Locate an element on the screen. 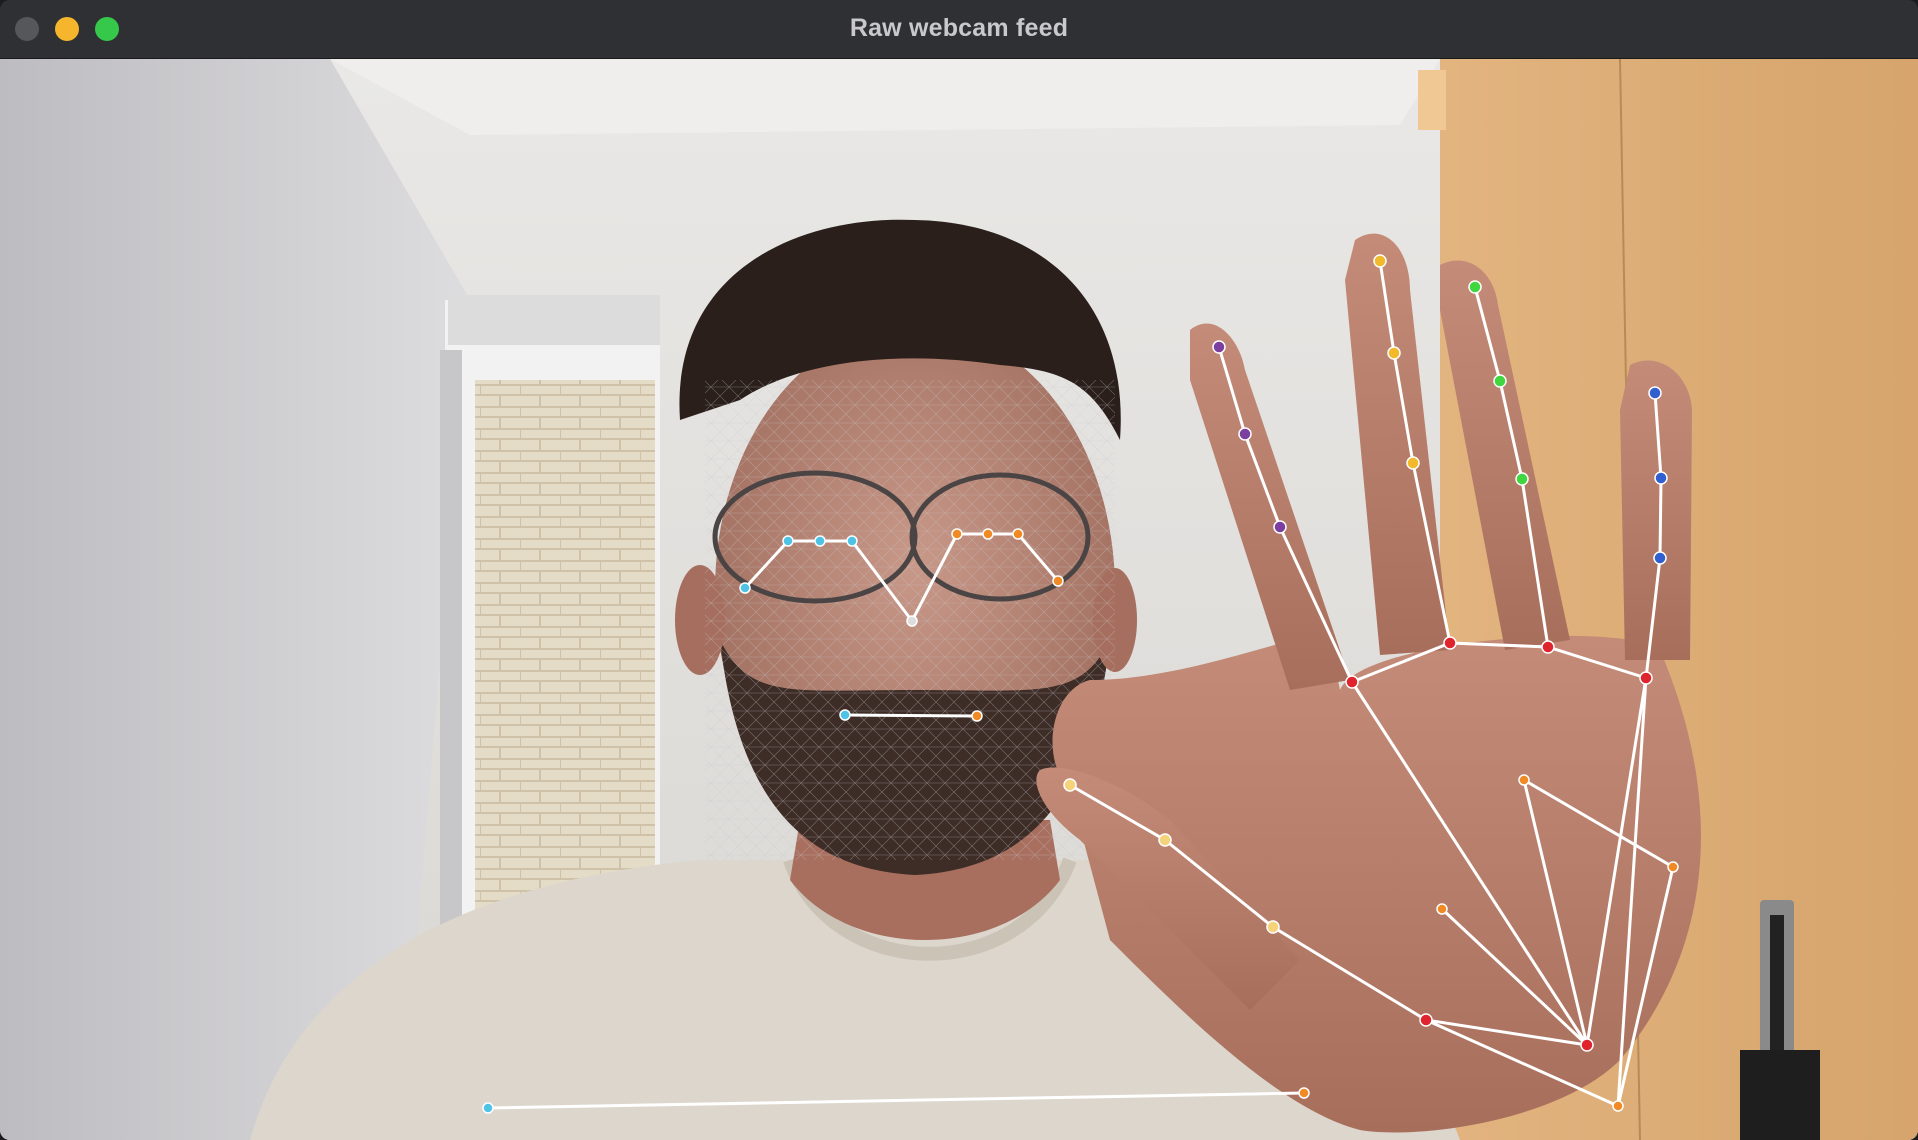  ring-tip is located at coordinates (1475, 287).